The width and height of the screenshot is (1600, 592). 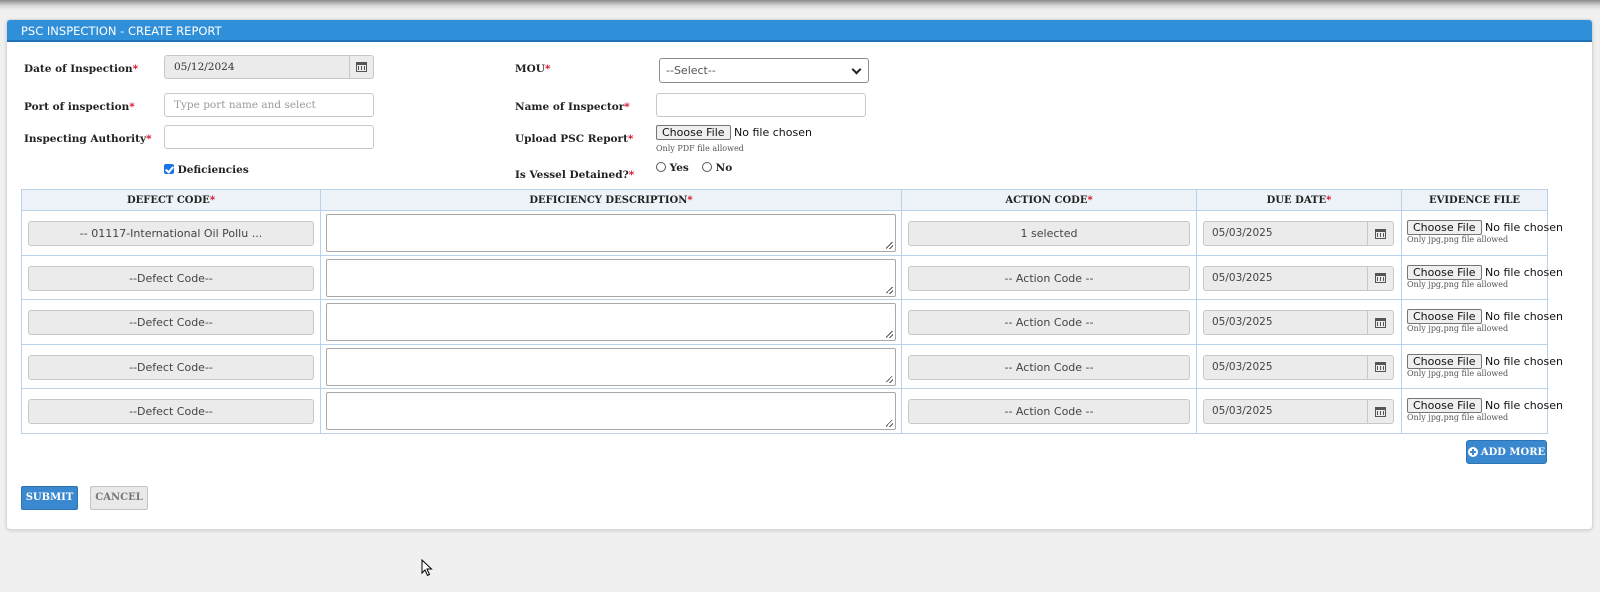 I want to click on panel-title: PSC INSPECTION - CREATE REPORT, so click(x=799, y=31).